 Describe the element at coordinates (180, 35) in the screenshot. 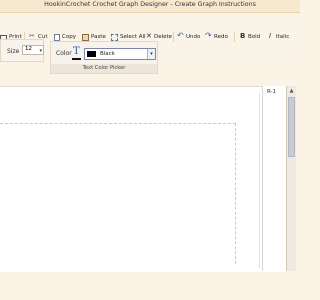

I see `undo-icon` at that location.